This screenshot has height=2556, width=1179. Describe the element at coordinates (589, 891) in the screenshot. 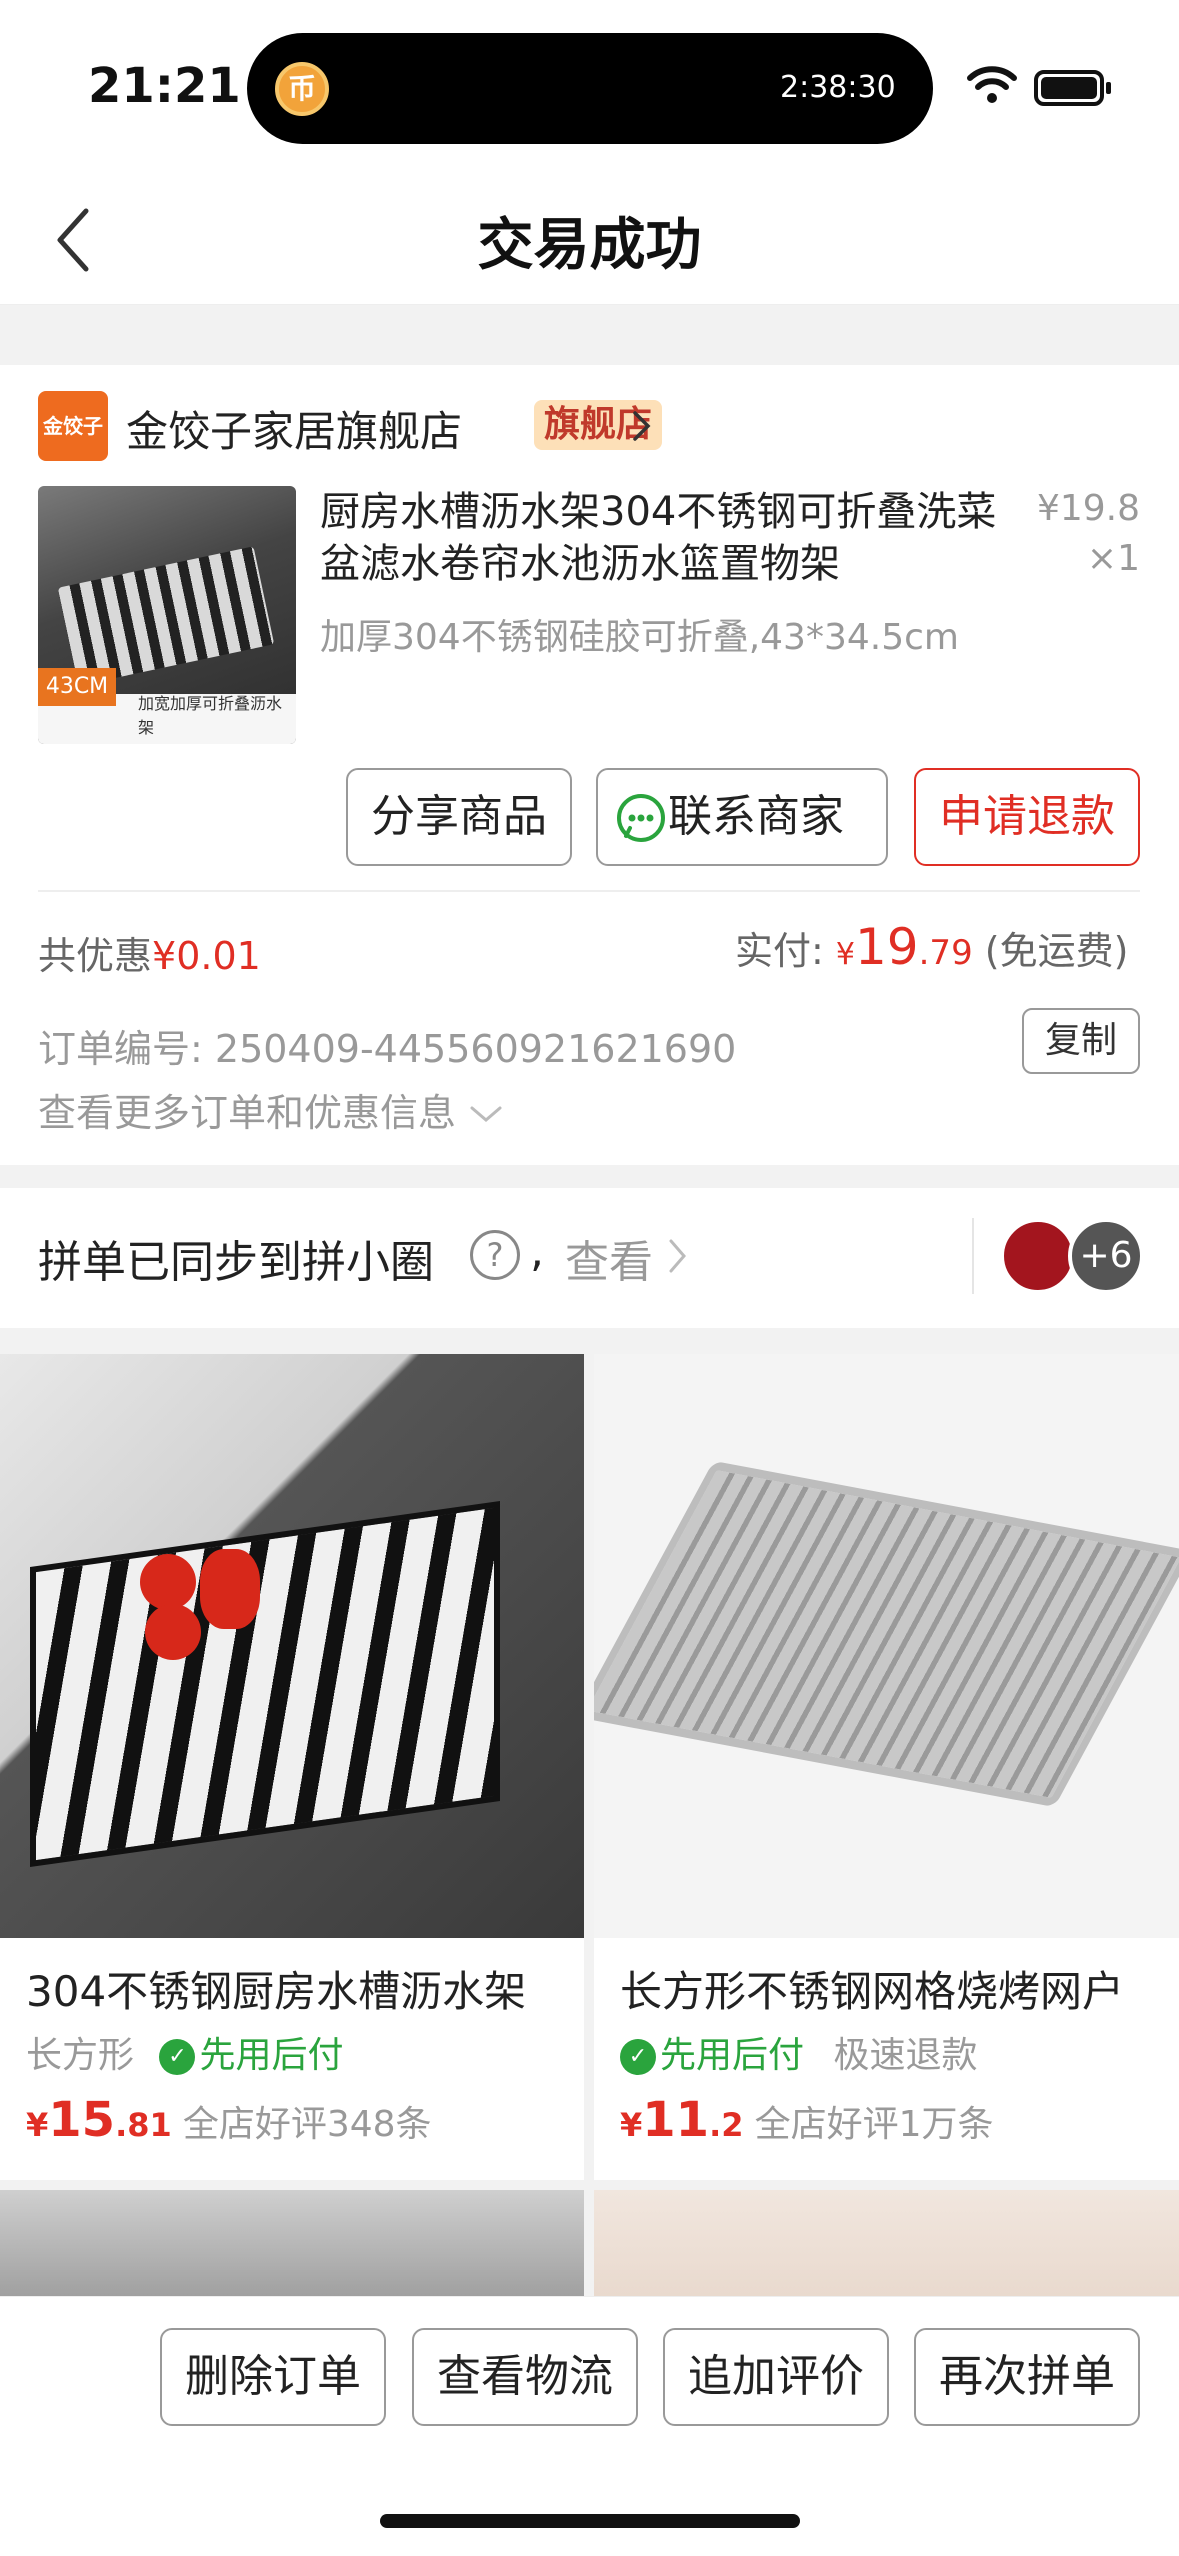

I see `card-divider` at that location.